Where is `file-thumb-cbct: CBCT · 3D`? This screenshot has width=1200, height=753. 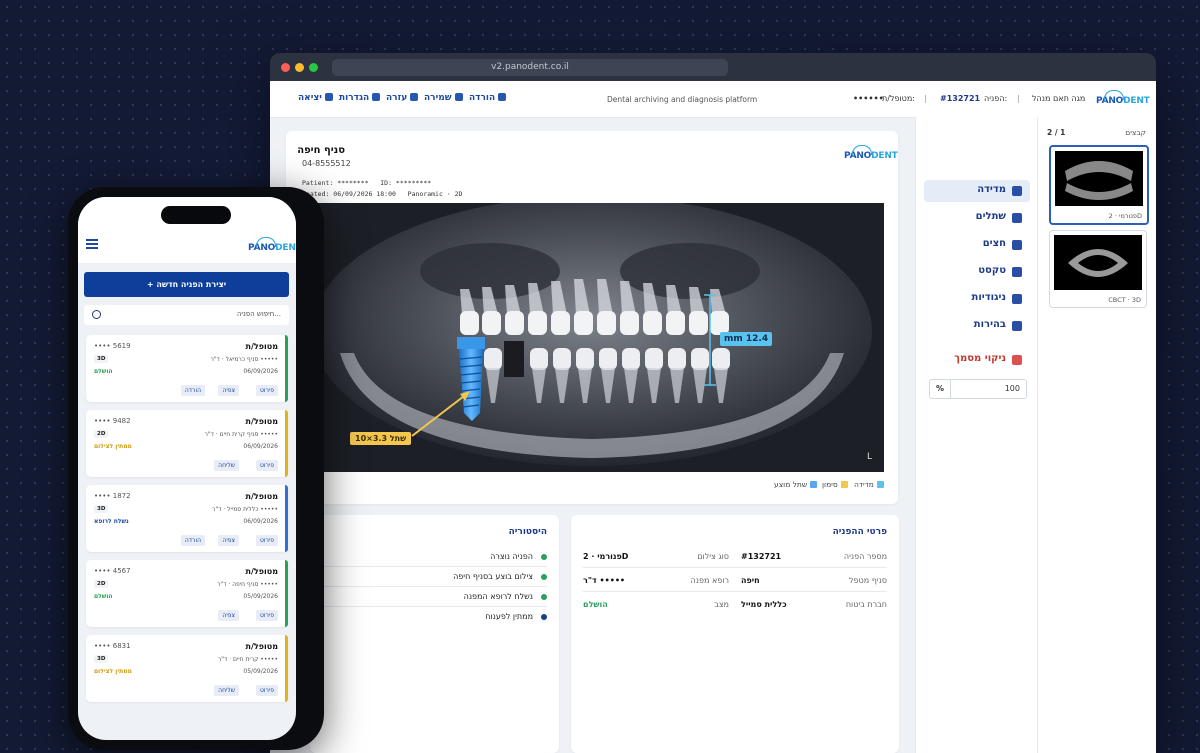
file-thumb-cbct: CBCT · 3D is located at coordinates (1098, 269).